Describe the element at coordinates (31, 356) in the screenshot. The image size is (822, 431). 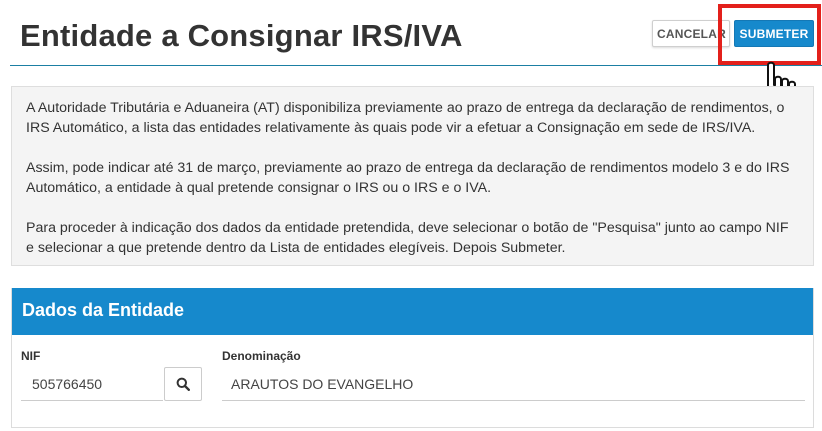
I see `nif-label: NIF` at that location.